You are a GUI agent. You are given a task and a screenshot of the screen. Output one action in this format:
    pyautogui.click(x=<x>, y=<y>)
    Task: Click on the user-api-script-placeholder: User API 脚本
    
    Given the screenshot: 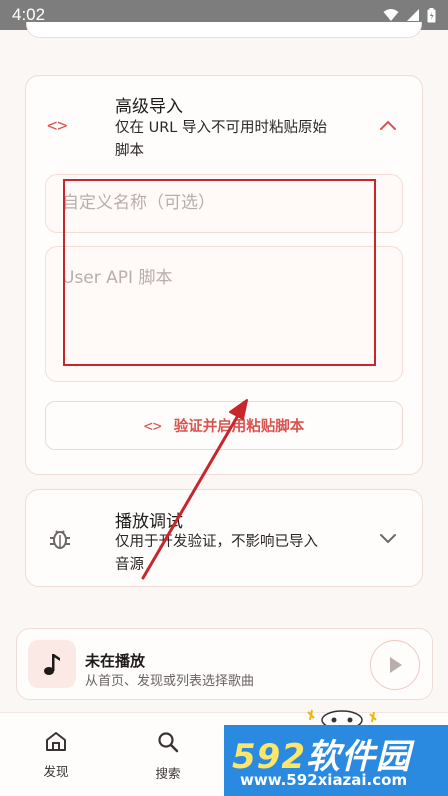 What is the action you would take?
    pyautogui.click(x=117, y=278)
    